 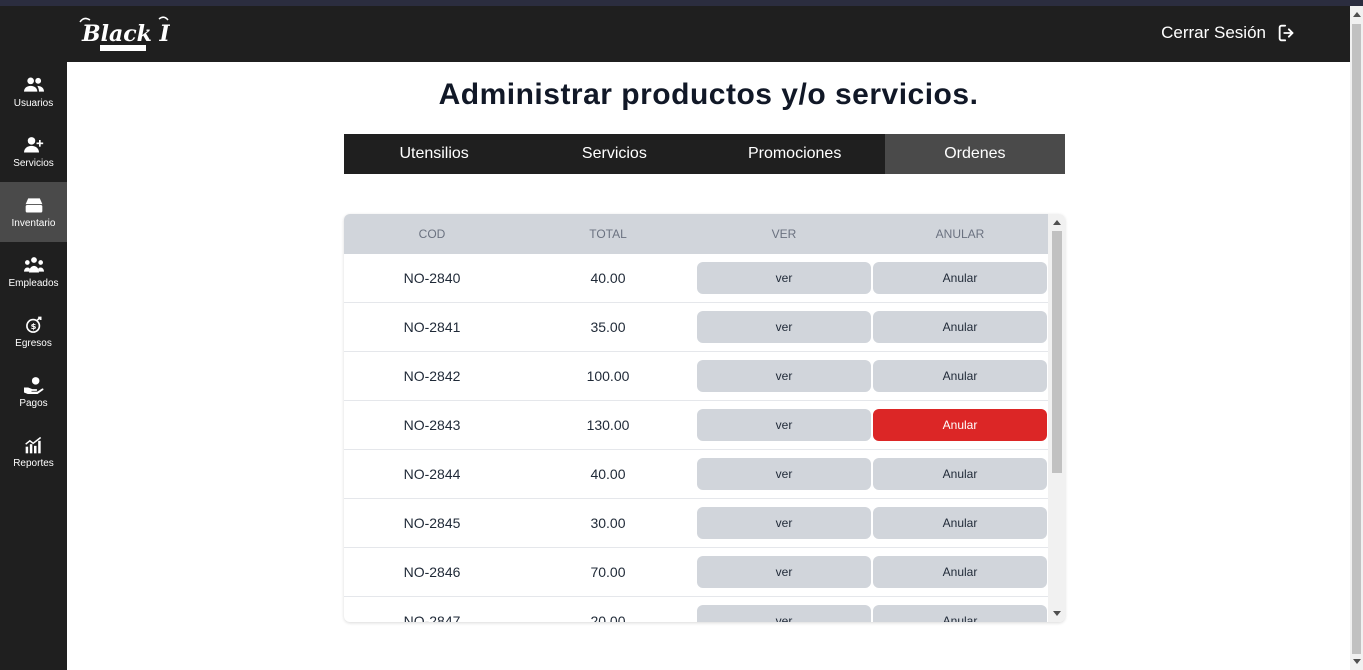 What do you see at coordinates (432, 376) in the screenshot?
I see `order-code: NO-2842` at bounding box center [432, 376].